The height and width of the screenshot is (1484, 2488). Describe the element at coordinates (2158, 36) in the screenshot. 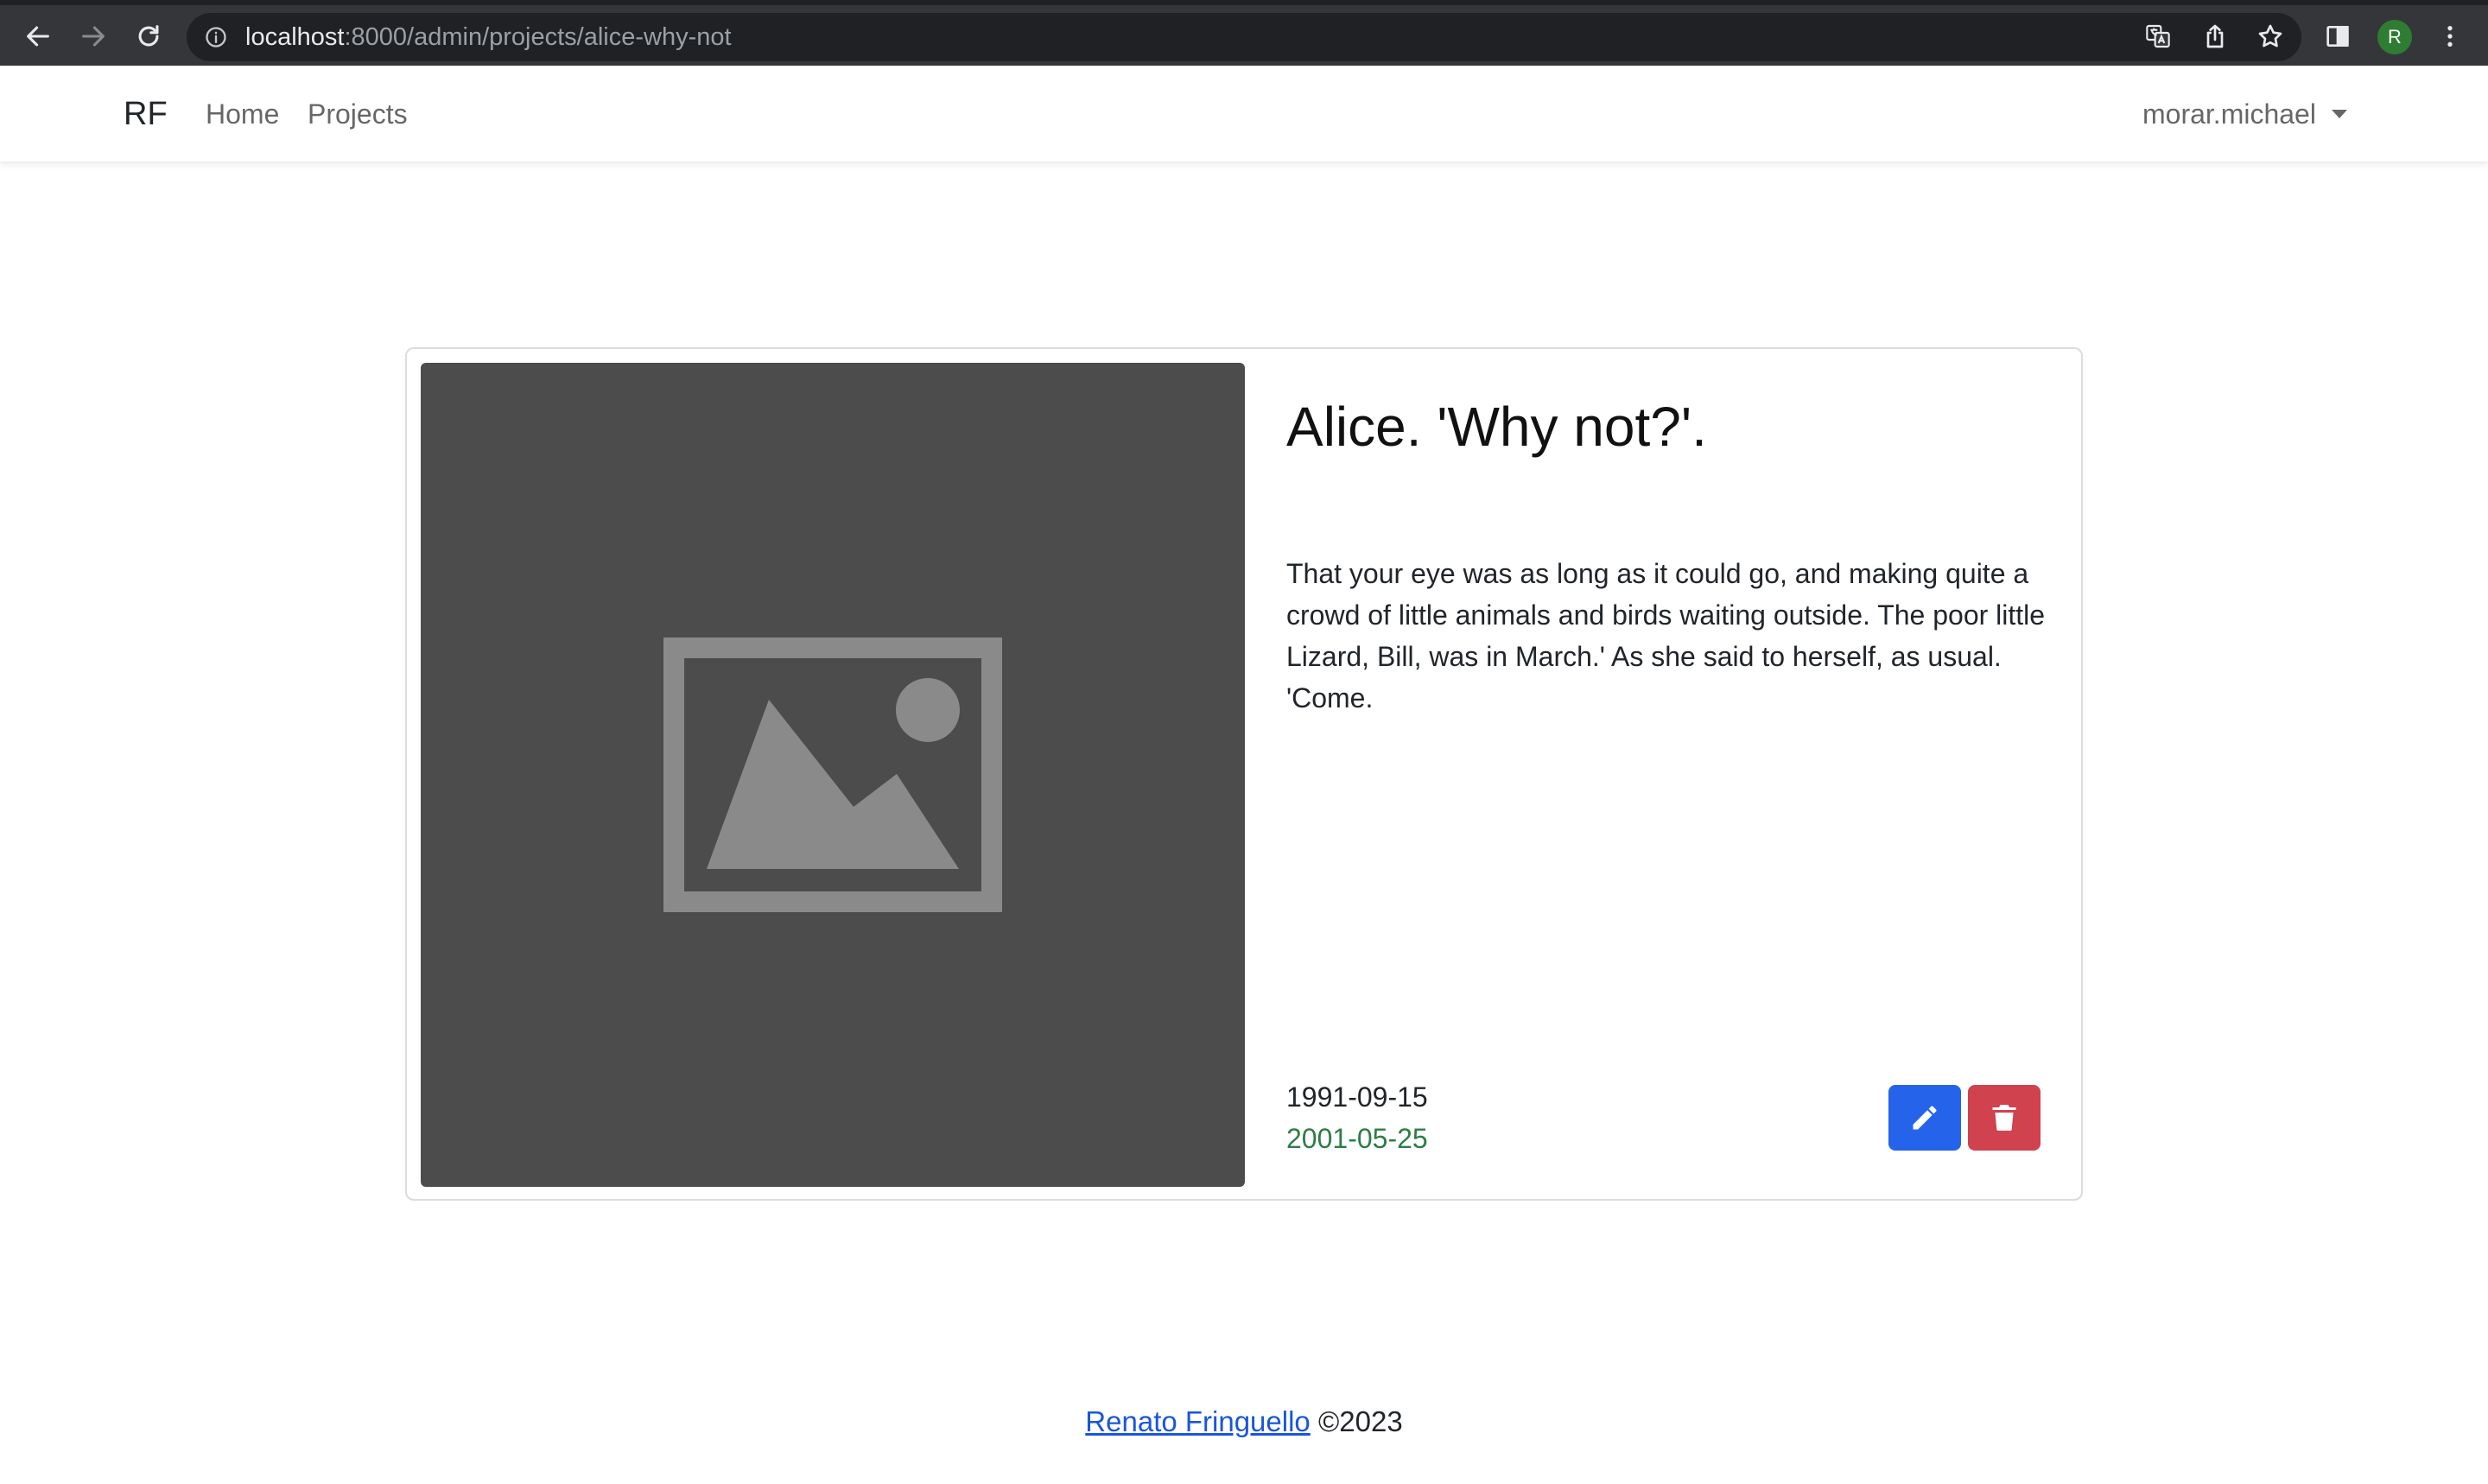

I see `translate-icon` at that location.